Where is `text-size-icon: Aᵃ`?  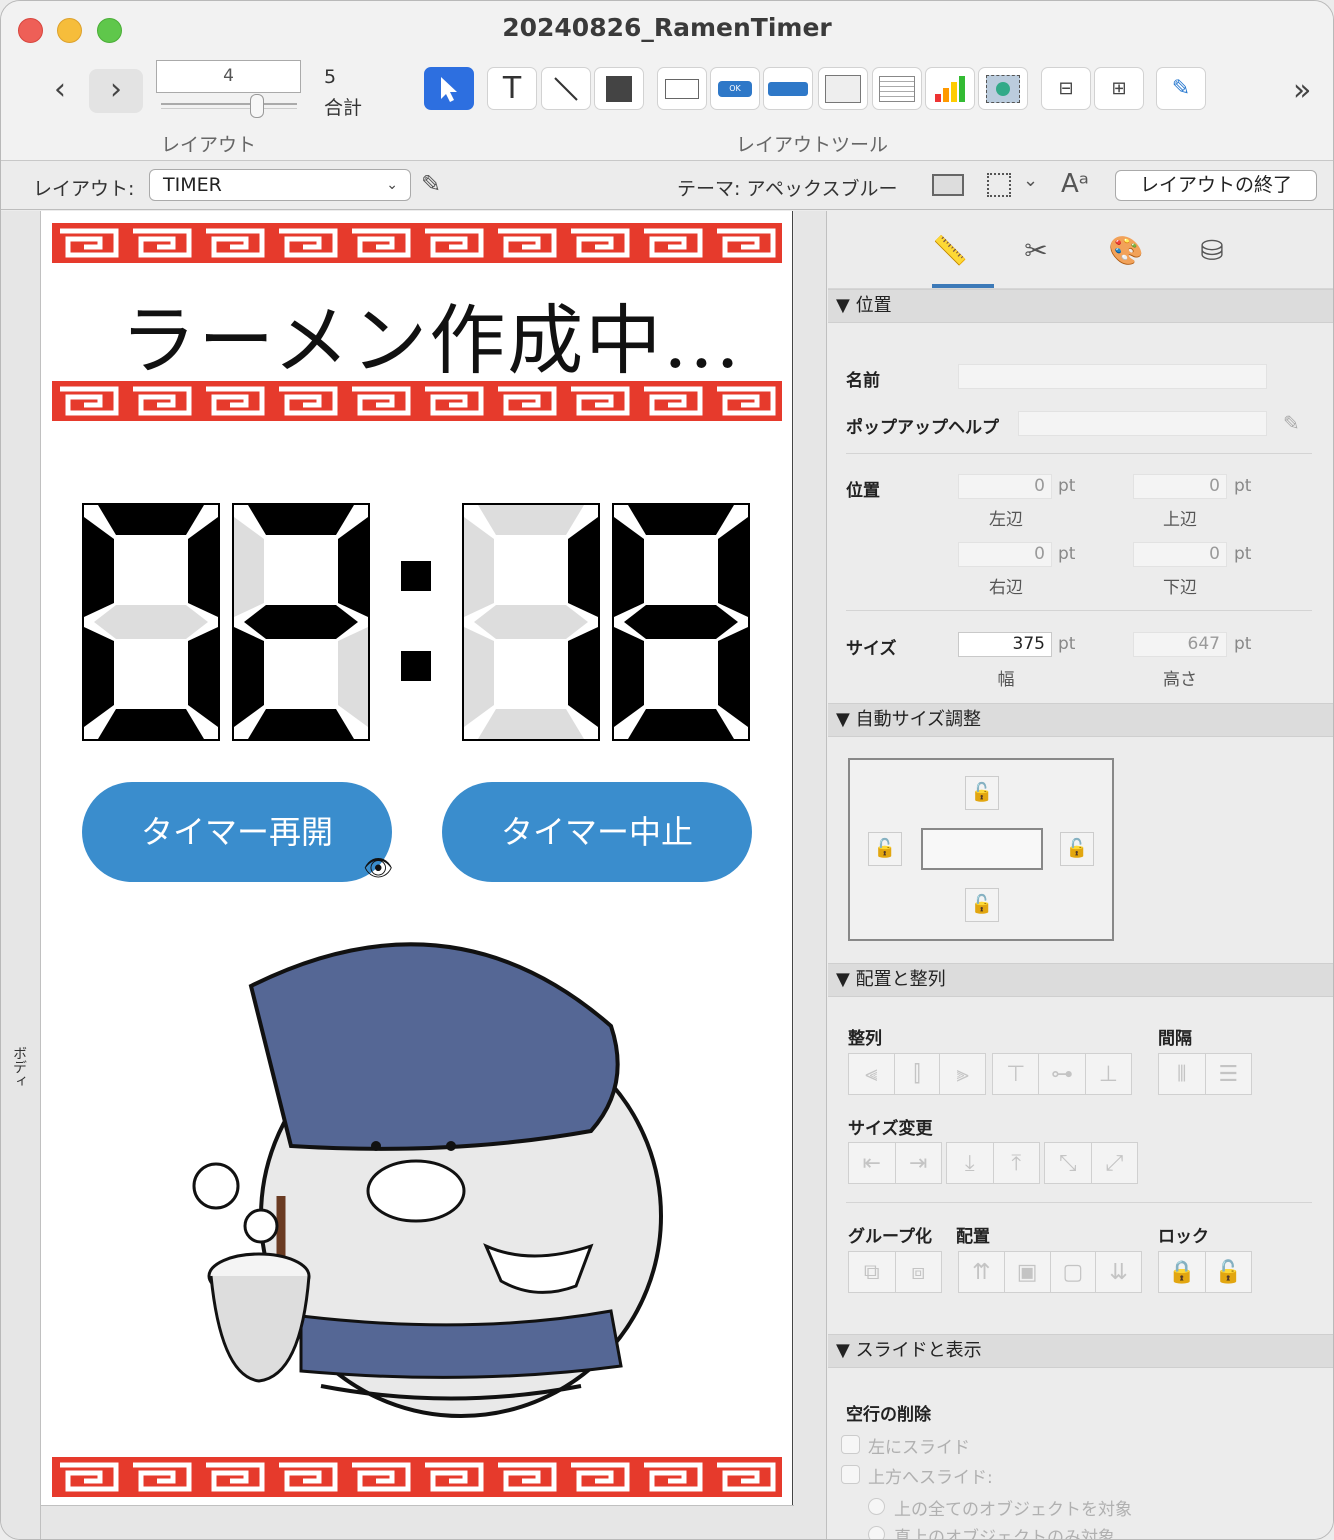 text-size-icon: Aᵃ is located at coordinates (1075, 184).